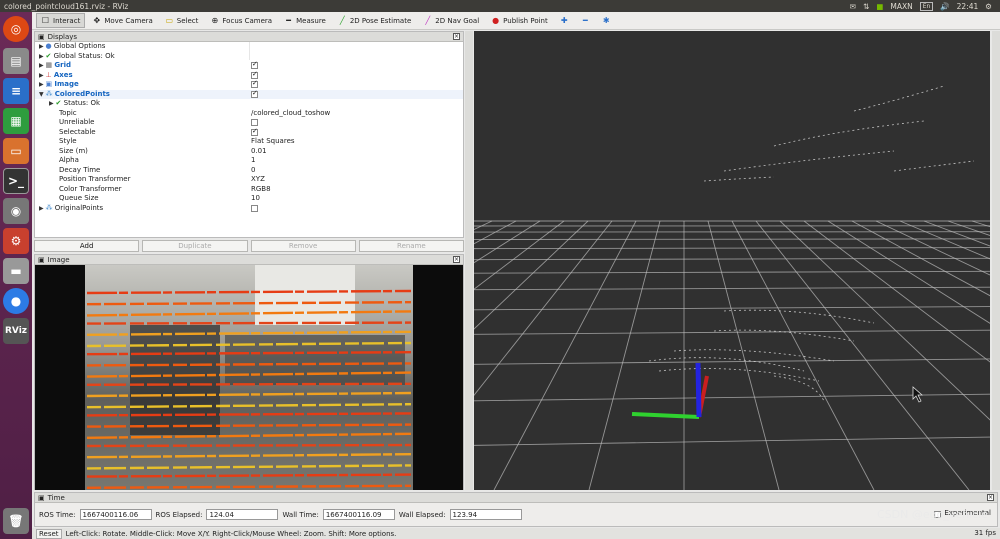 This screenshot has height=539, width=1000. I want to click on right-splitter, so click(996, 260).